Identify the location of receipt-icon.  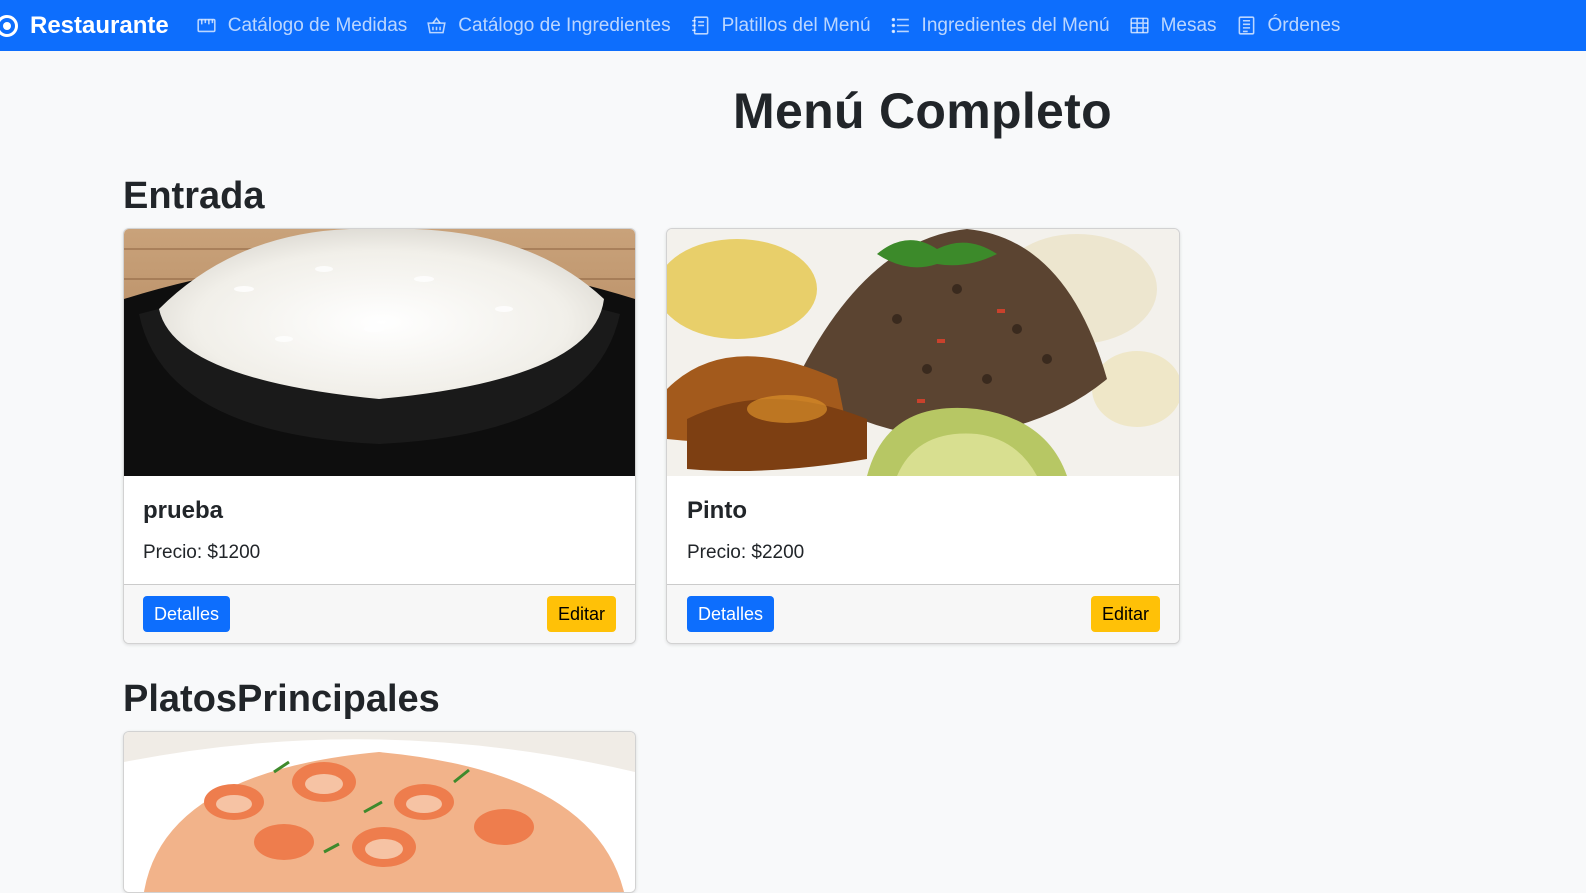
(1246, 25).